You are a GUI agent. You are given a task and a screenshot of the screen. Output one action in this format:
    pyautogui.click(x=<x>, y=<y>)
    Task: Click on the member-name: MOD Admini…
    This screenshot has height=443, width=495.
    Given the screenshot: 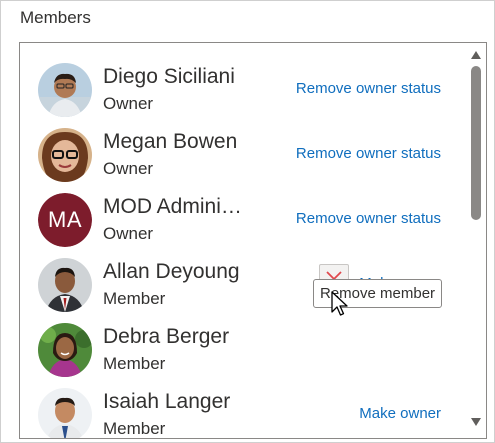 What is the action you would take?
    pyautogui.click(x=172, y=206)
    